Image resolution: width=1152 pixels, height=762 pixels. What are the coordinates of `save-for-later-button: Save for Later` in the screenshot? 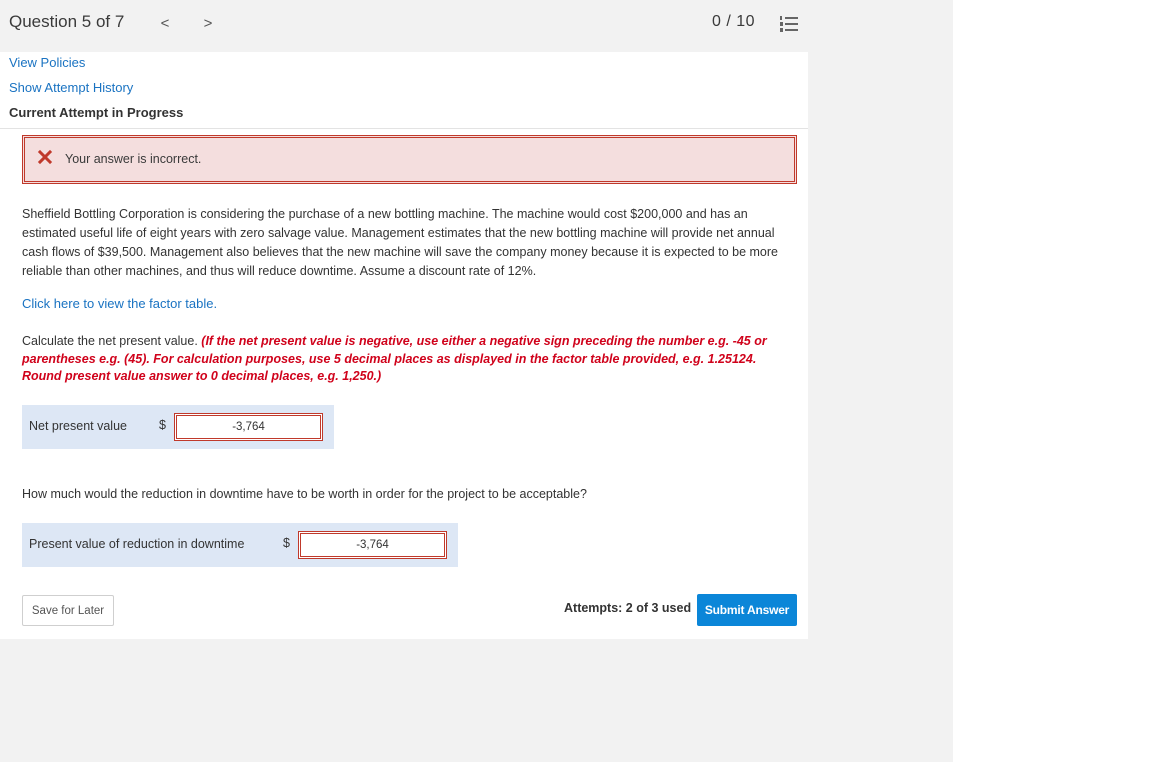 It's located at (68, 610).